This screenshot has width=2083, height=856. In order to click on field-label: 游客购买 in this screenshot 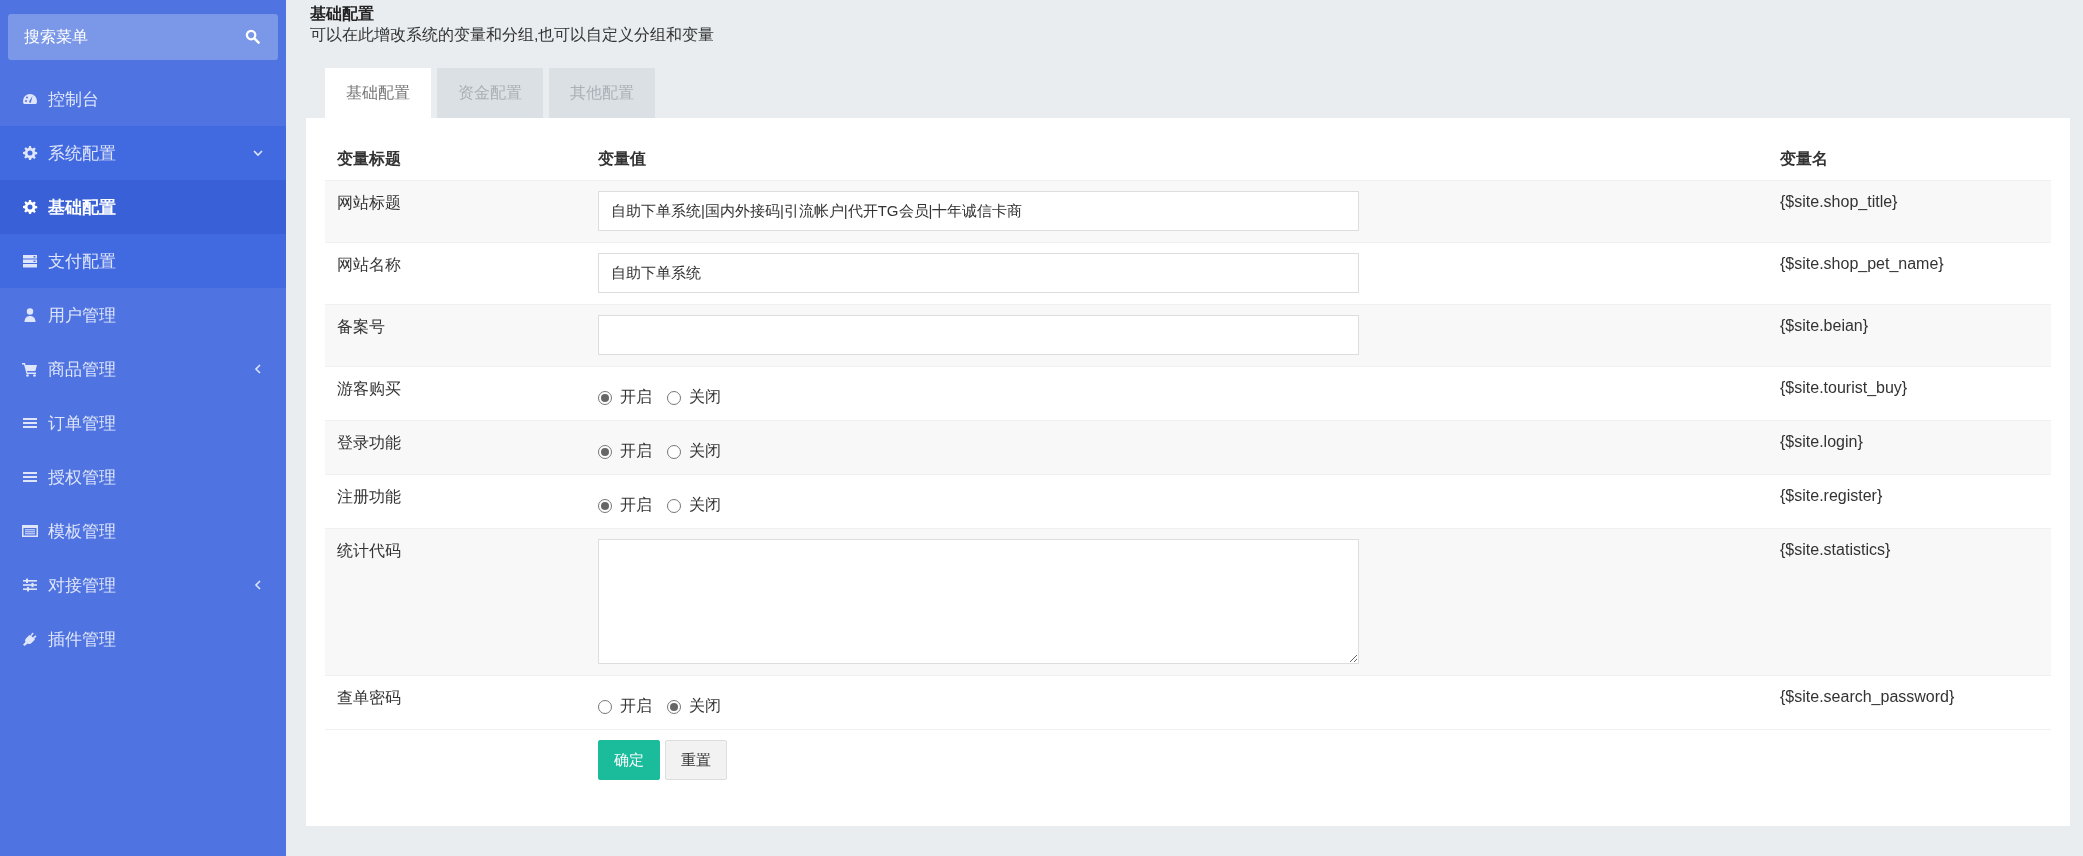, I will do `click(369, 389)`.